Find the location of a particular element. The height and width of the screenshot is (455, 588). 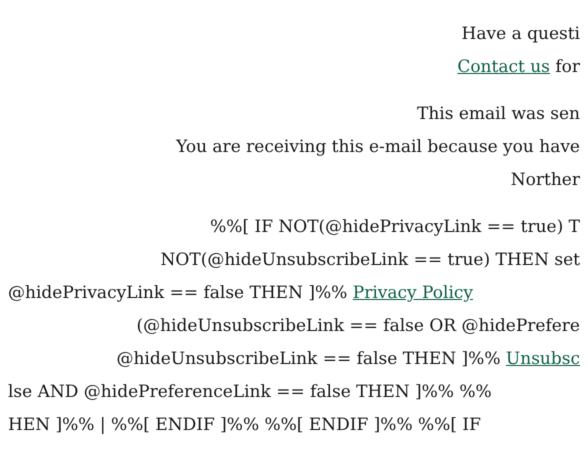

footer-text: Norther is located at coordinates (545, 180).